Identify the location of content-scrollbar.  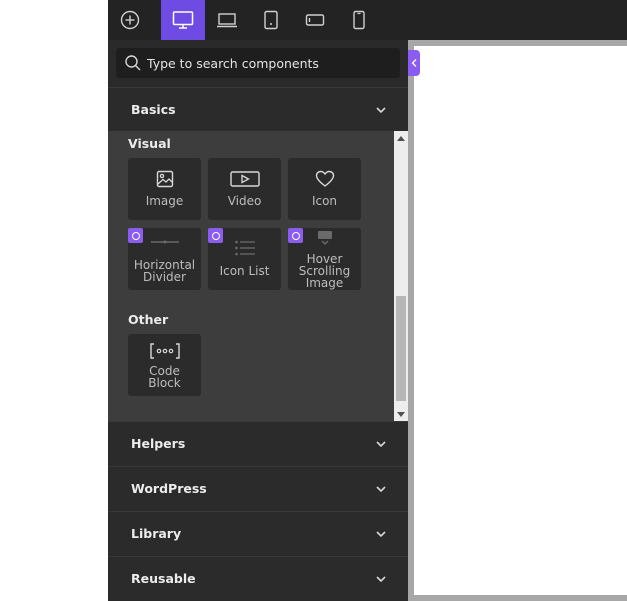
(401, 276).